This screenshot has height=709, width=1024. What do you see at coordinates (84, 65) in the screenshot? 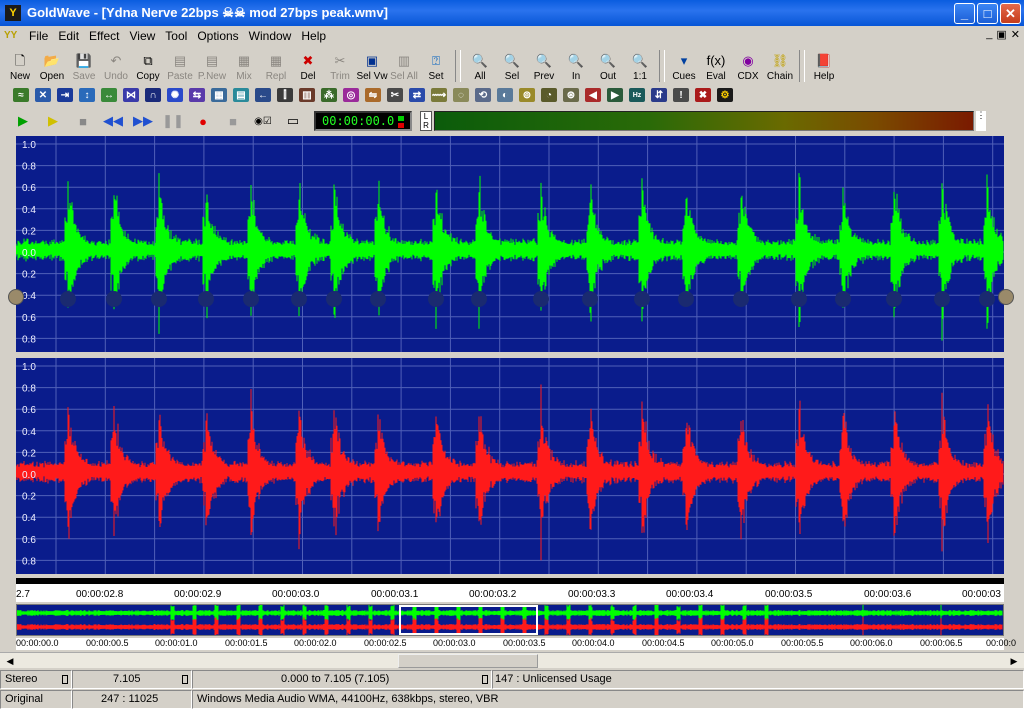
I see `save-button: 💾 Save` at bounding box center [84, 65].